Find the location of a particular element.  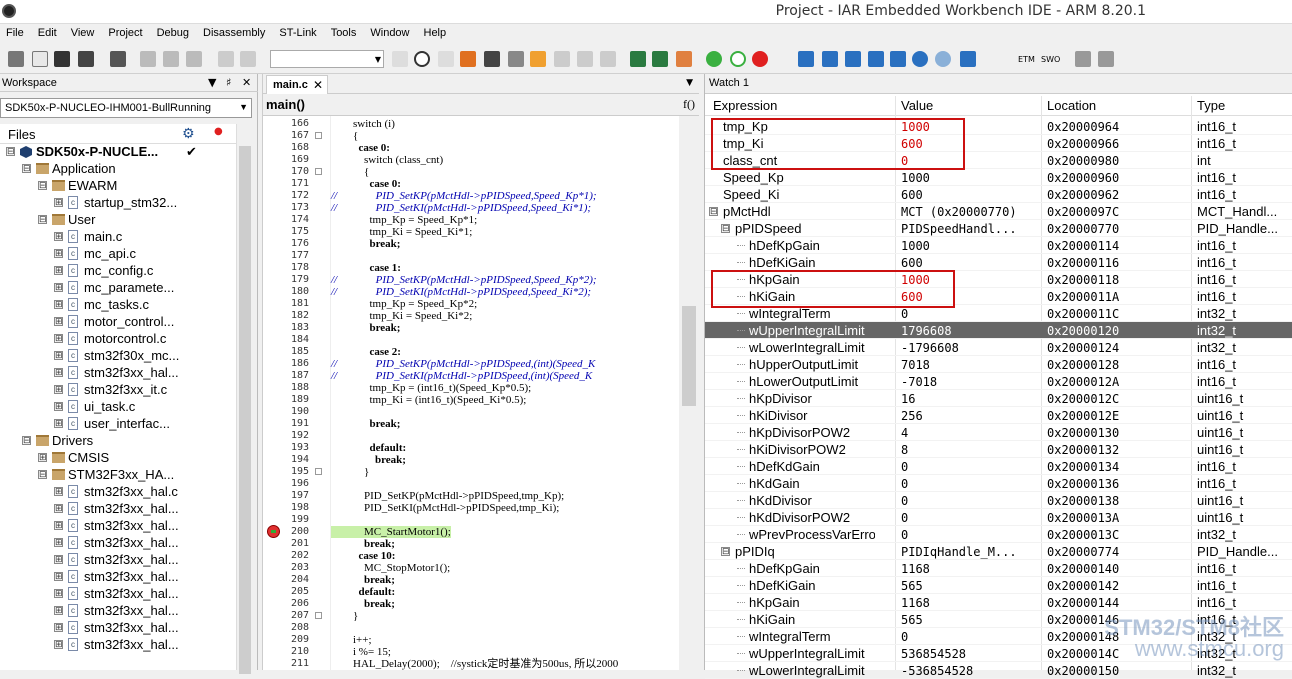

toggle-bookmark-icon is located at coordinates (608, 59).